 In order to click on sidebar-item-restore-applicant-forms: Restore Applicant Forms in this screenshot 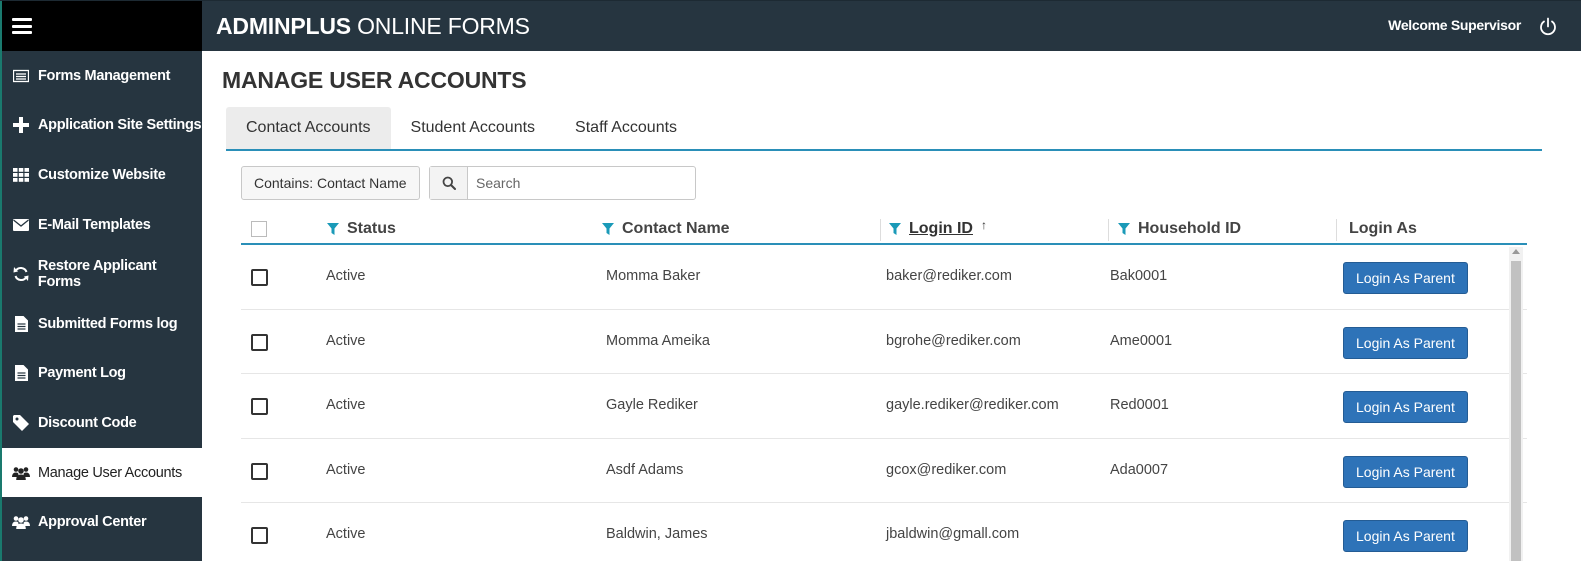, I will do `click(102, 274)`.